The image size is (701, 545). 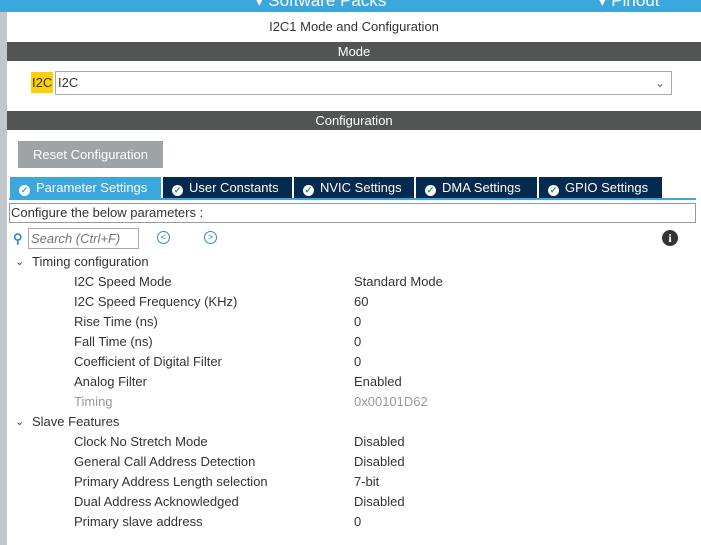 What do you see at coordinates (350, 382) in the screenshot?
I see `parameter-row: Analog Filter Enabled` at bounding box center [350, 382].